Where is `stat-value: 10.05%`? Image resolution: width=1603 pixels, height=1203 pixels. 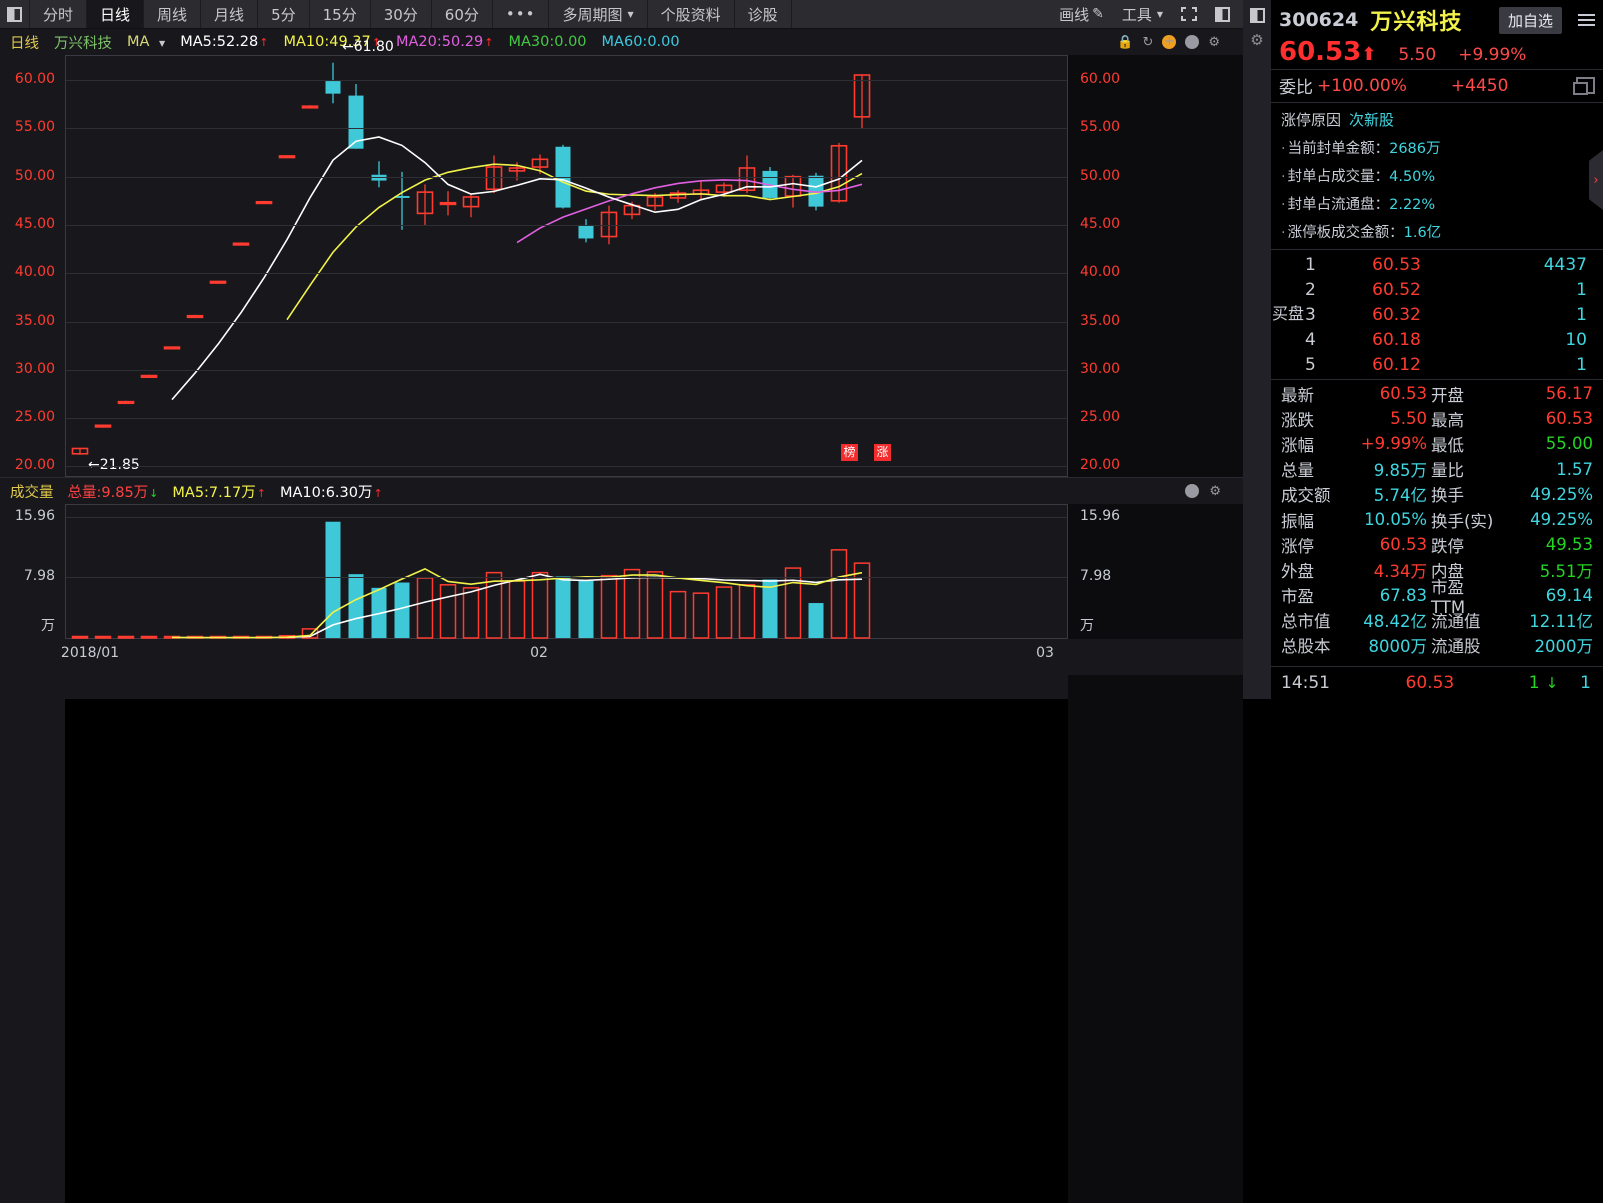 stat-value: 10.05% is located at coordinates (1395, 520).